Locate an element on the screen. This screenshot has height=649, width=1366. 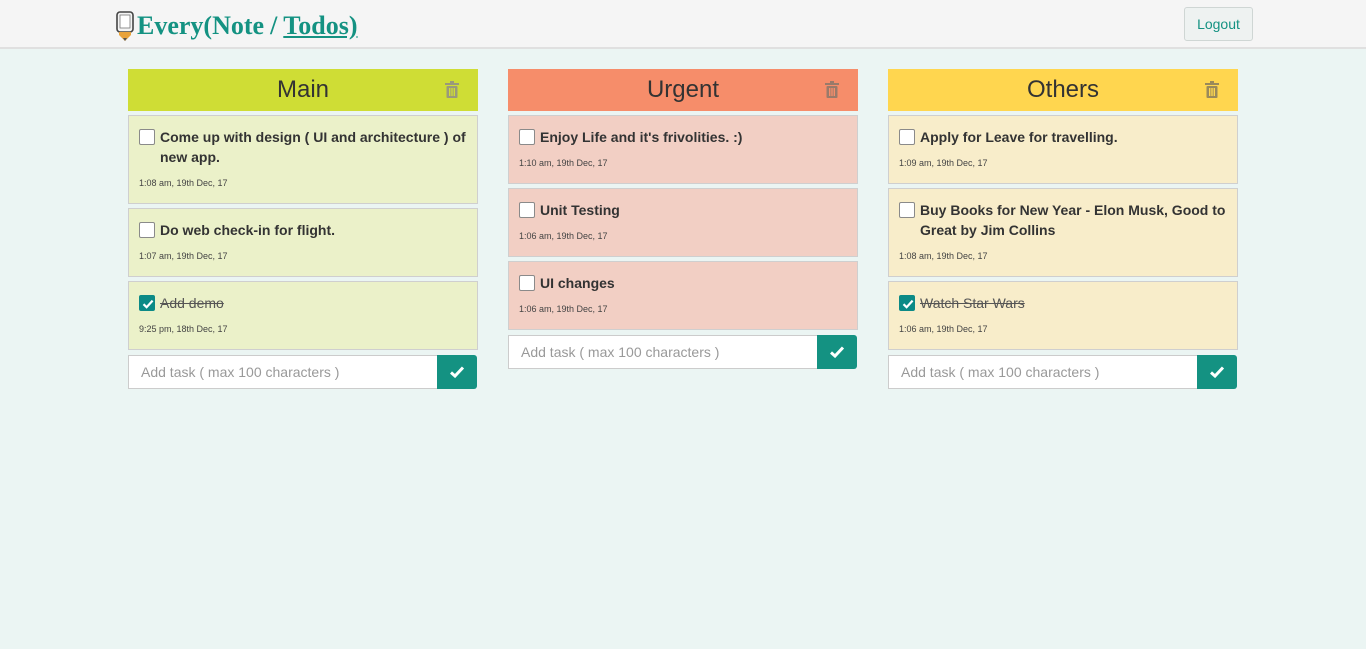
board-title: Main is located at coordinates (303, 89).